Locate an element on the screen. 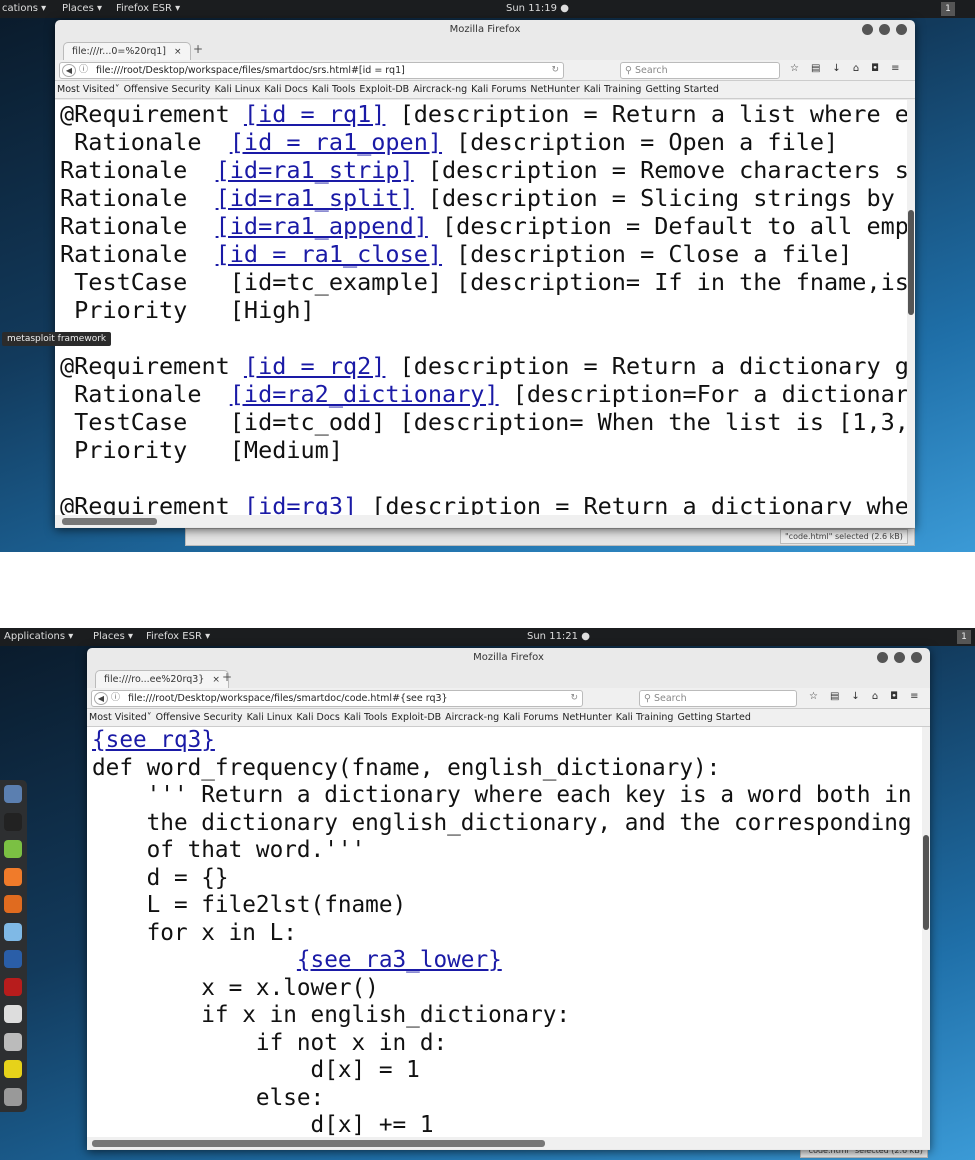 This screenshot has height=1160, width=975. anchor-link: [id=ra1_append] is located at coordinates (322, 226).